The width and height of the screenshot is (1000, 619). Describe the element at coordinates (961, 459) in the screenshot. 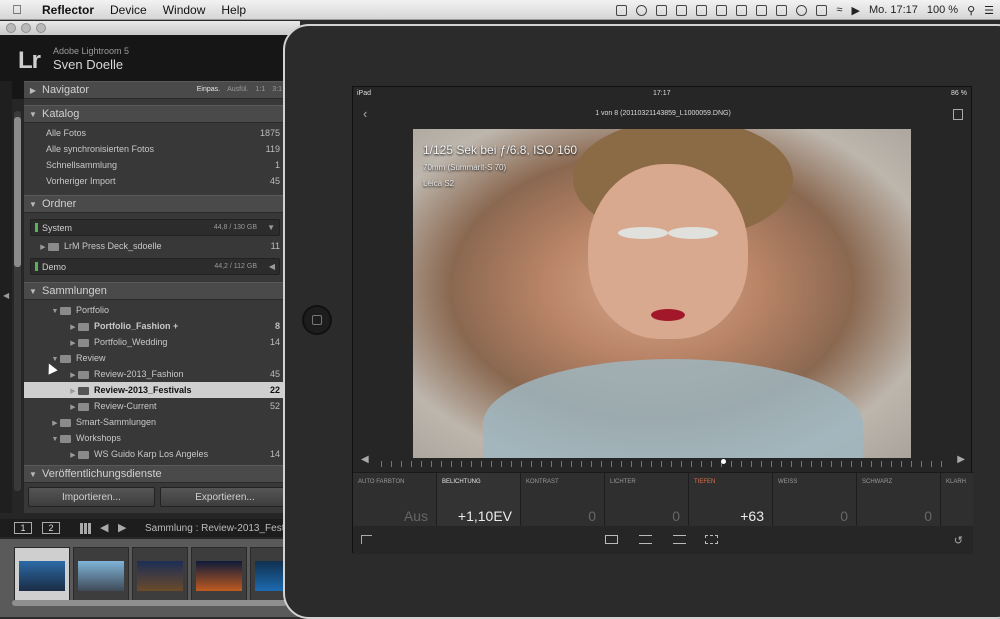

I see `slider-right-icon: ▶` at that location.